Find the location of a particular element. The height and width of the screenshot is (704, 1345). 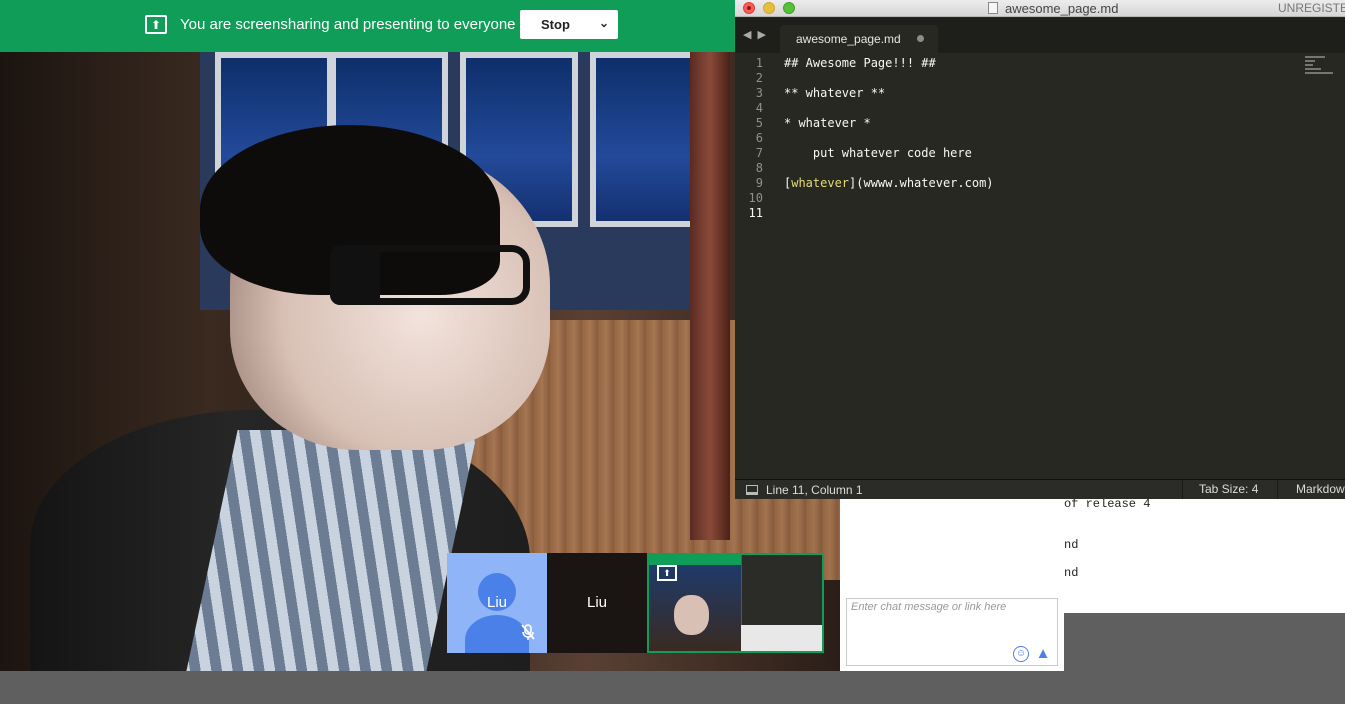

tab-size-selector: Tab Size: 4 is located at coordinates (1229, 489).